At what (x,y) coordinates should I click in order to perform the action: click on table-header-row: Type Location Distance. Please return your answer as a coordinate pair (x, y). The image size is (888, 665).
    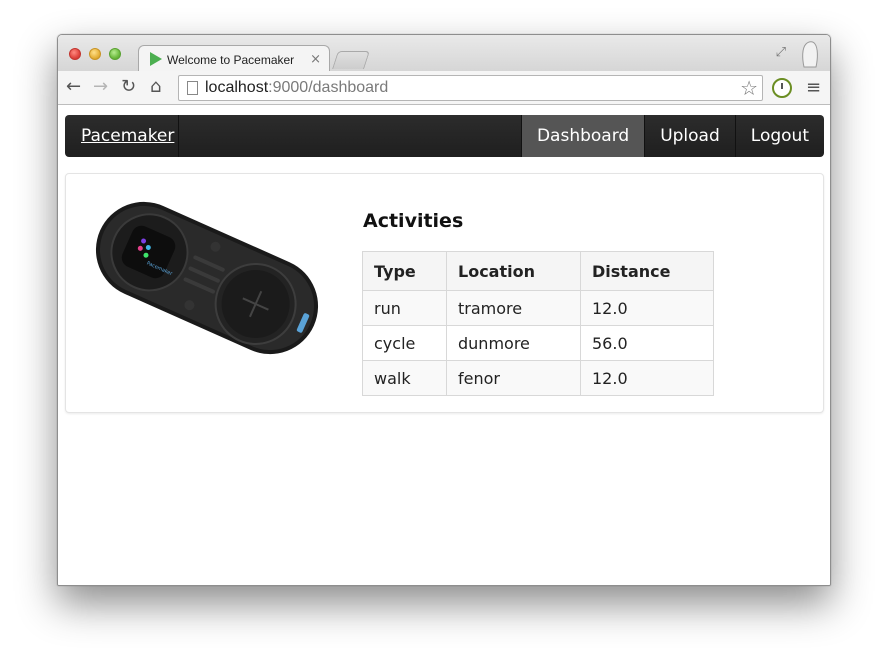
    Looking at the image, I should click on (538, 271).